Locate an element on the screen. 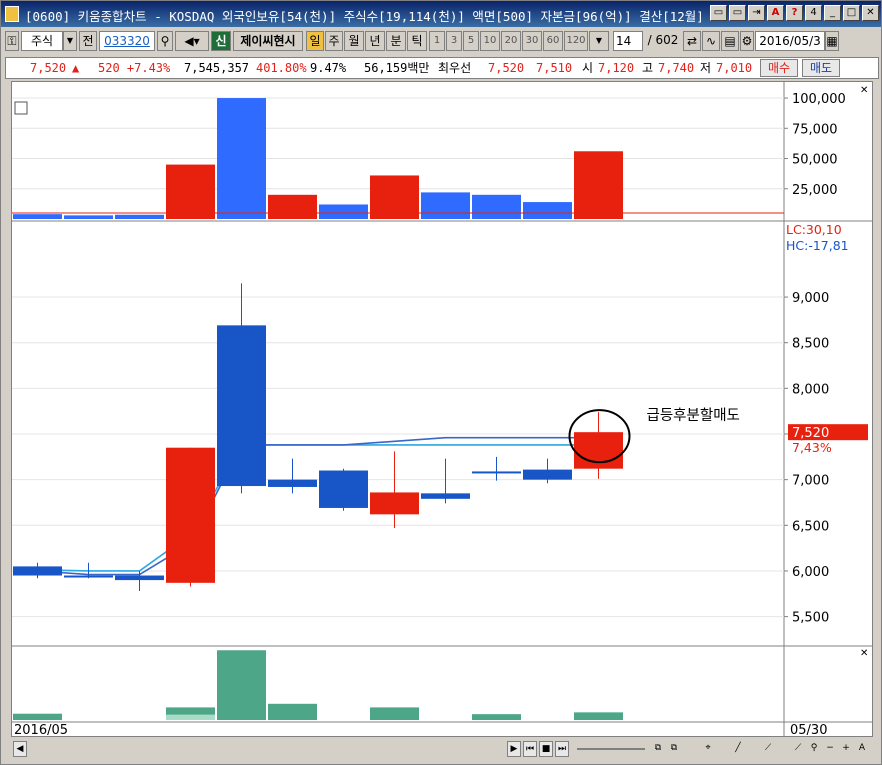 The height and width of the screenshot is (765, 882). low-label: 저 is located at coordinates (706, 68).